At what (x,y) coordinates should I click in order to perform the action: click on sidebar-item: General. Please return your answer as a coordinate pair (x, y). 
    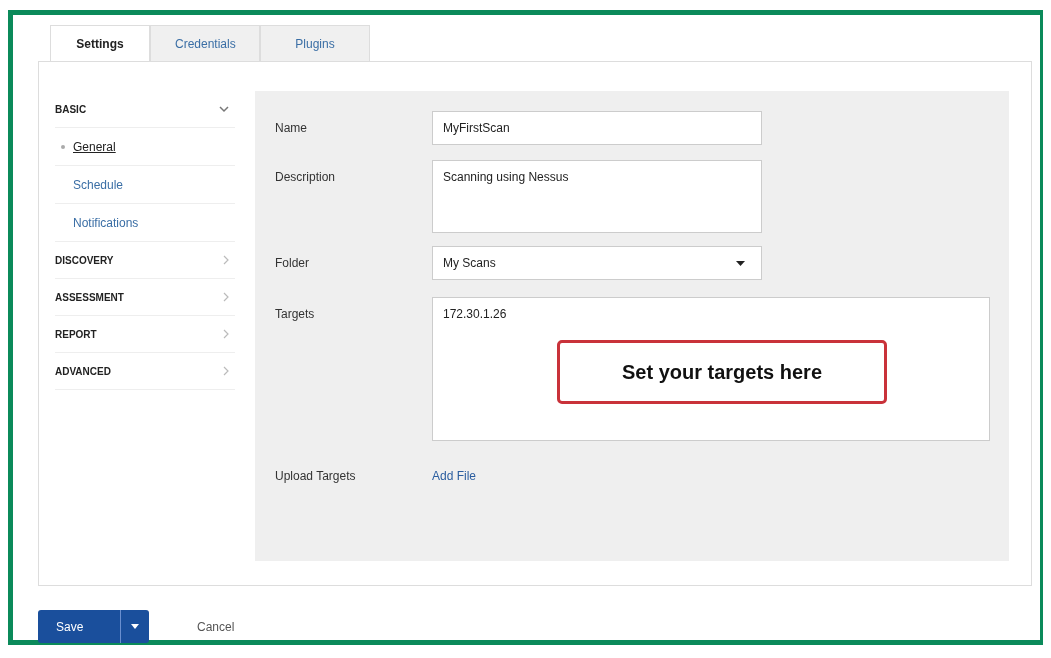
    Looking at the image, I should click on (94, 146).